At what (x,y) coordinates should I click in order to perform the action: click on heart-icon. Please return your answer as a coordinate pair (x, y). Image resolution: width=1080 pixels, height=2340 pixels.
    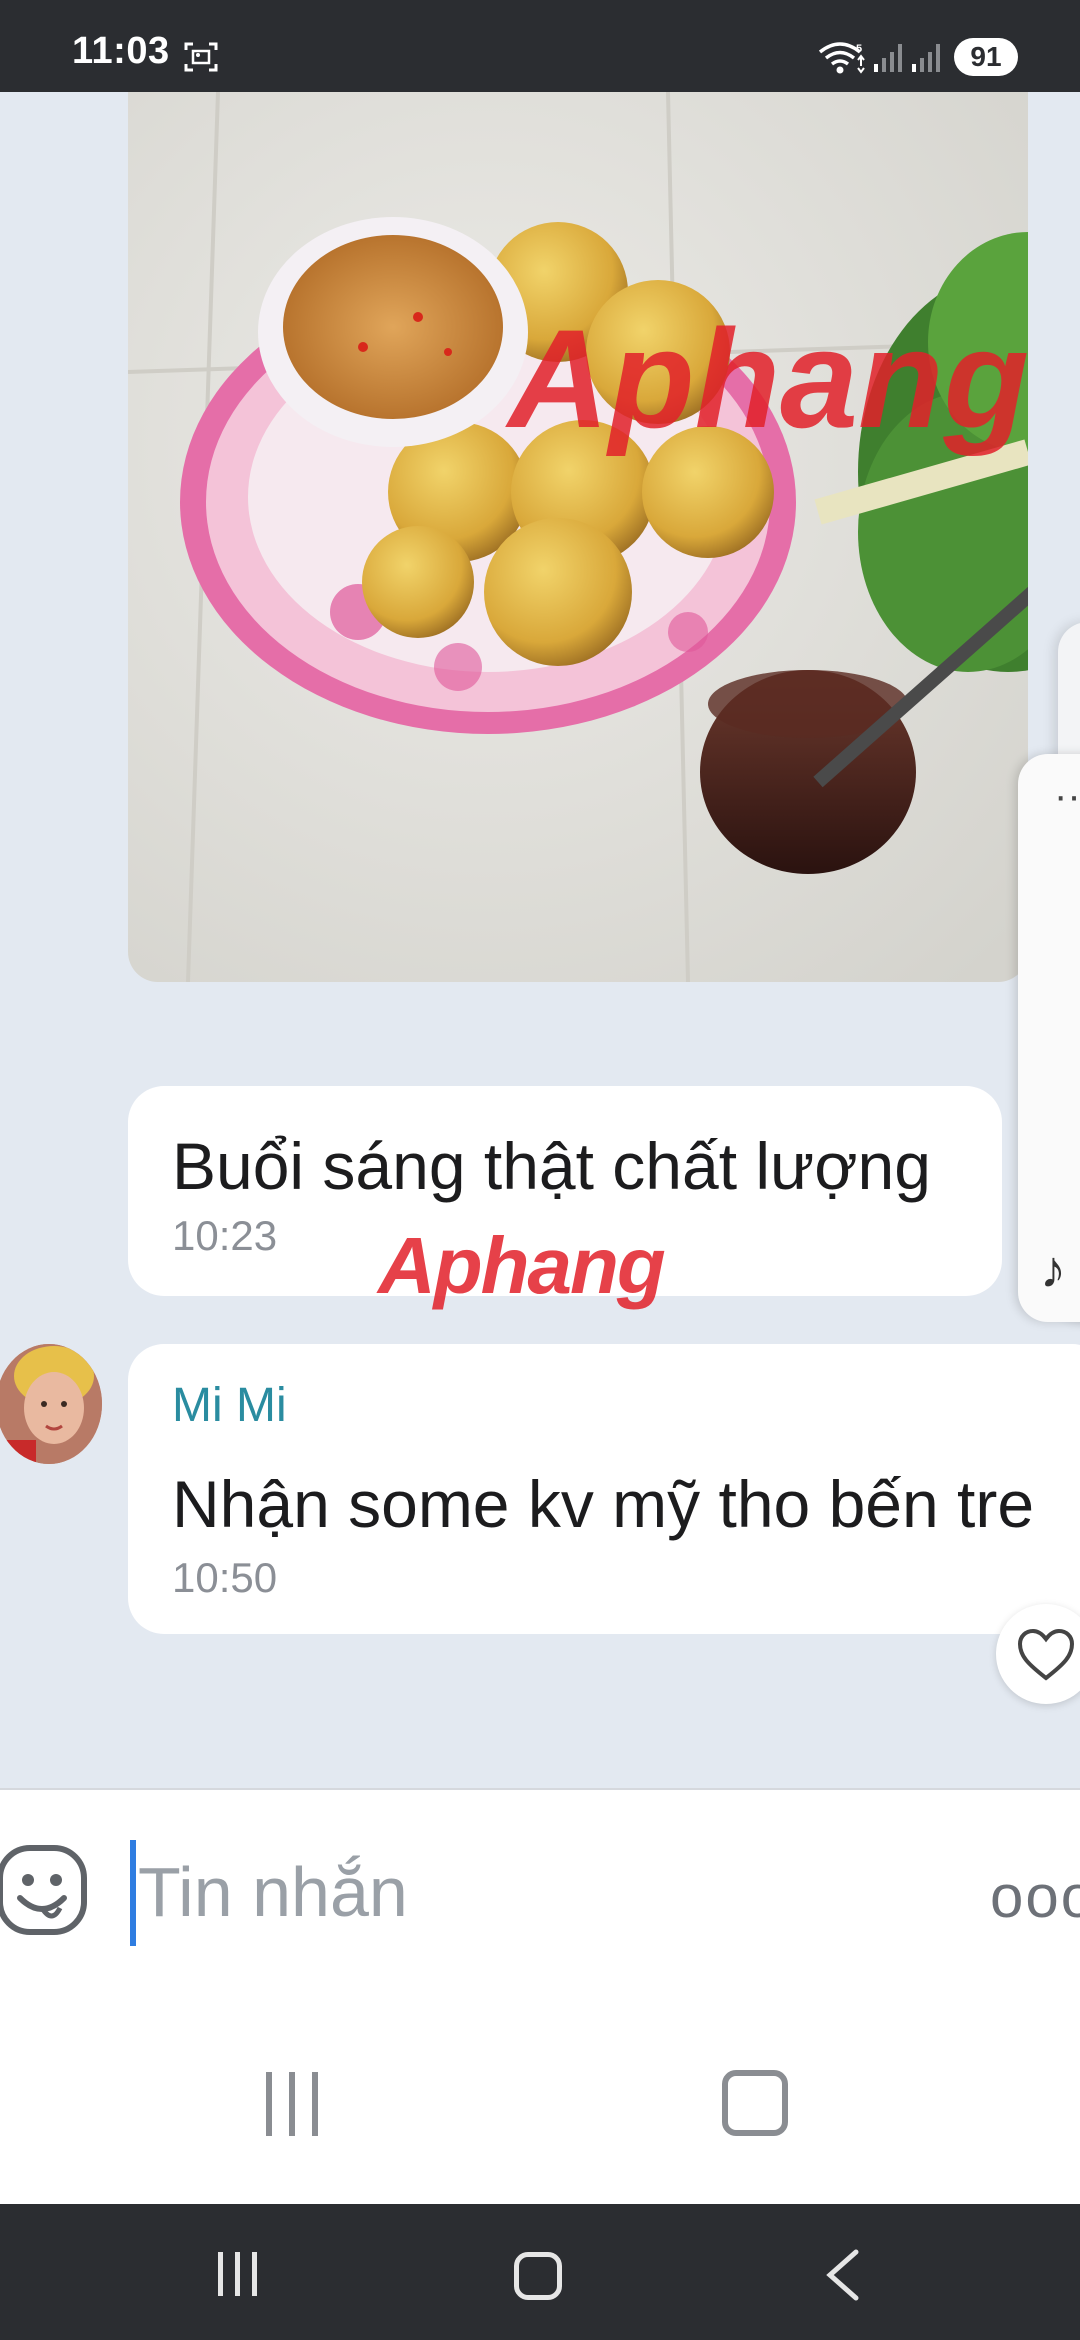
    Looking at the image, I should click on (1046, 1654).